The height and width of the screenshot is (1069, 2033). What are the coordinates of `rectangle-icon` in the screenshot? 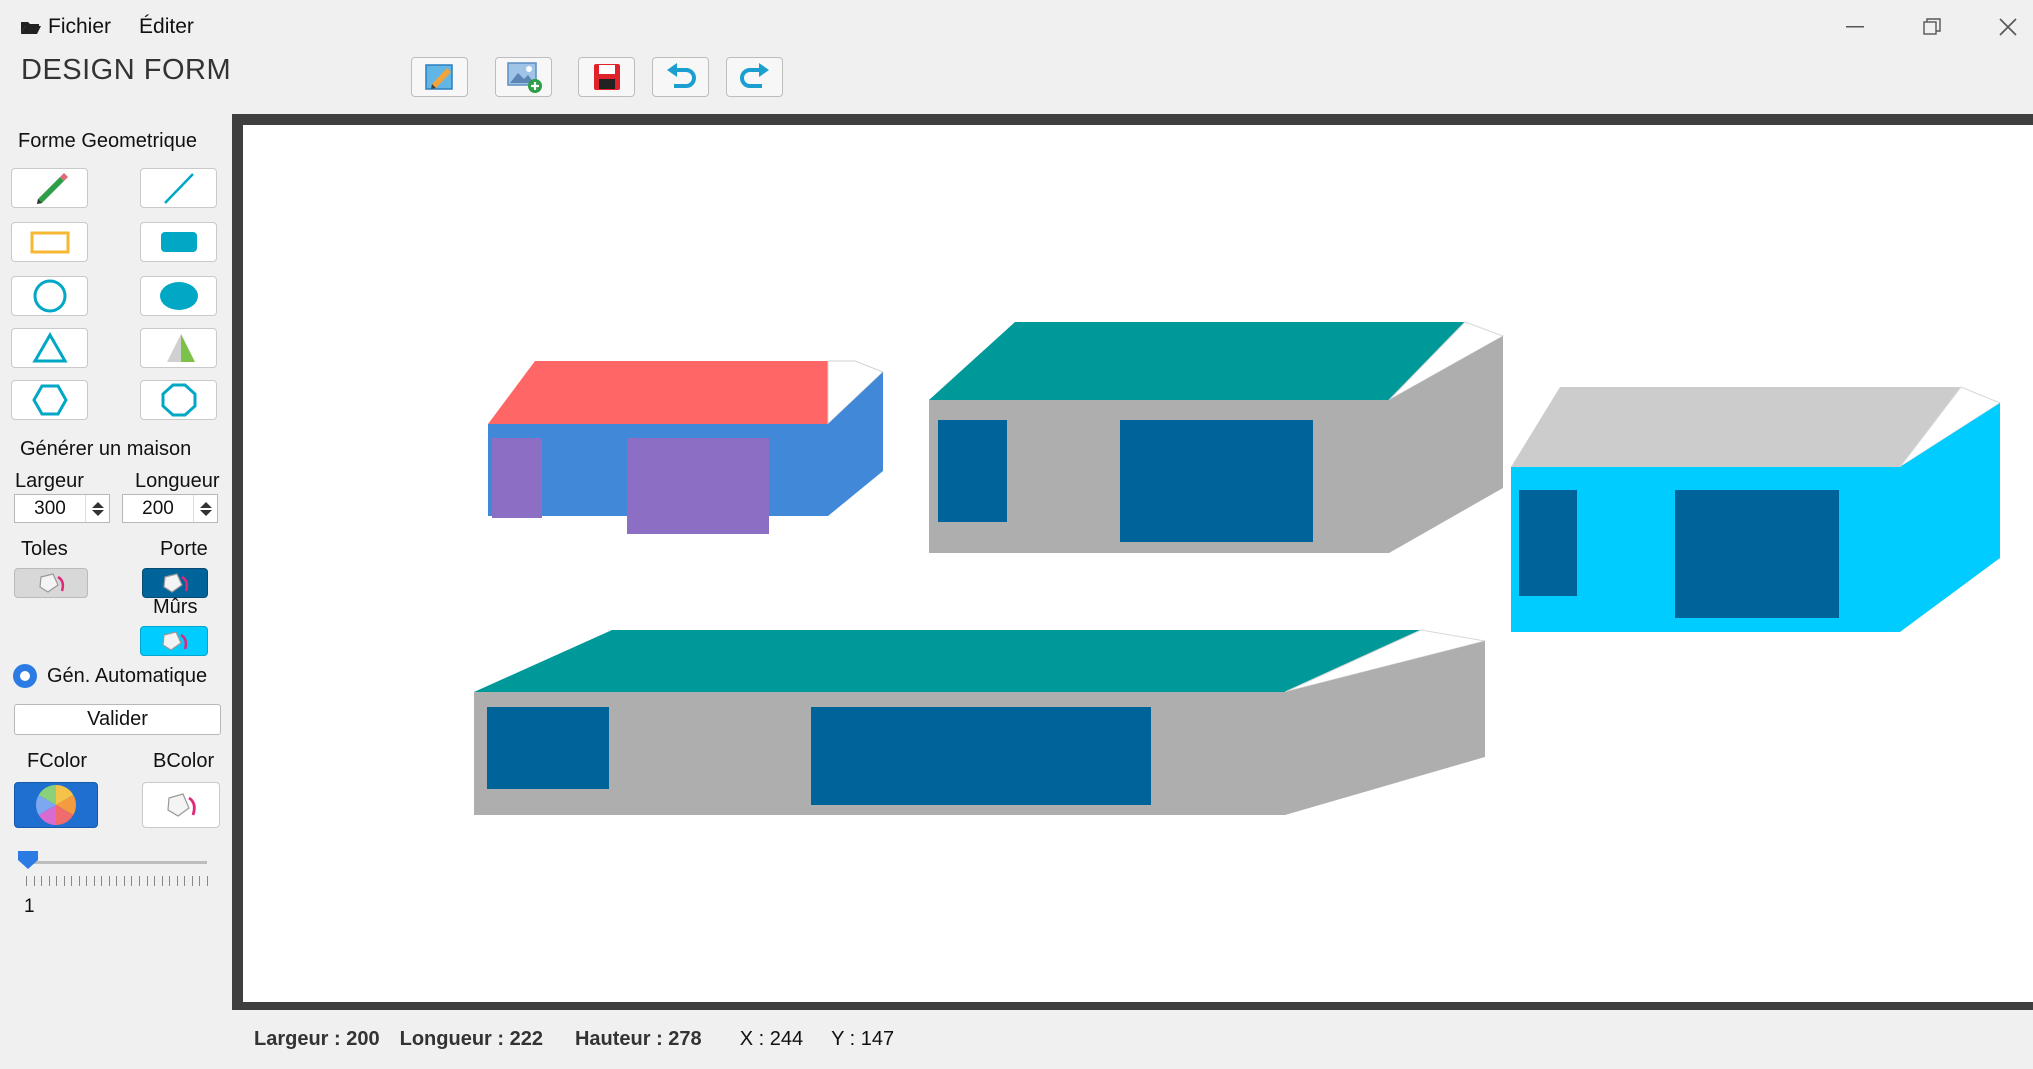 It's located at (49, 242).